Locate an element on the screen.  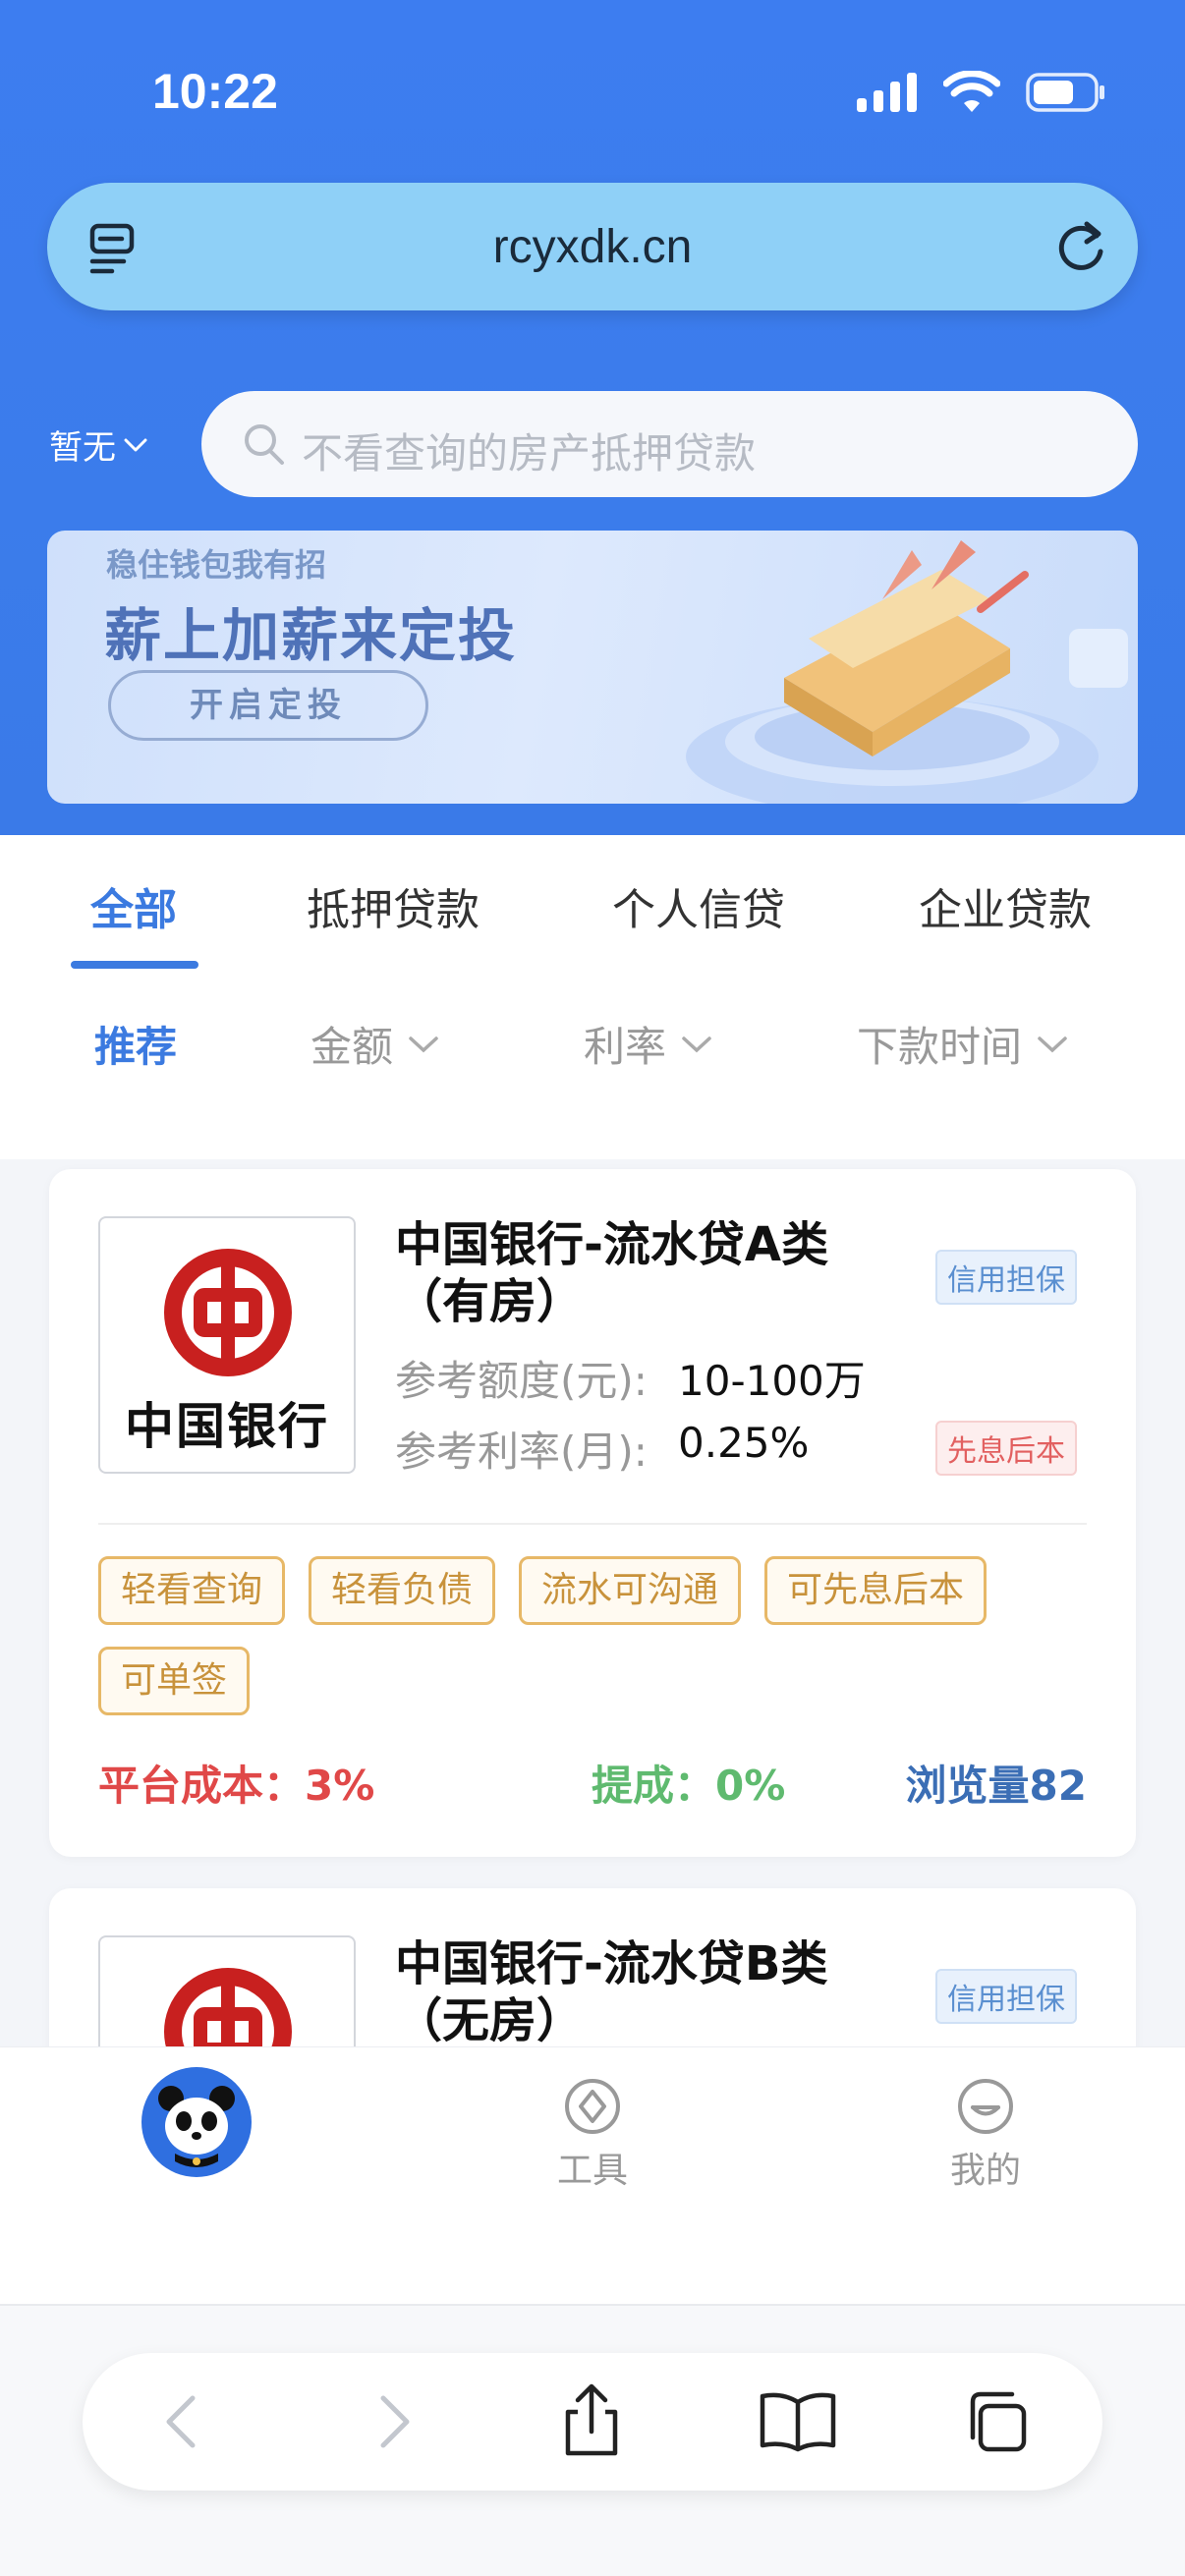
banner-illustration is located at coordinates (907, 672).